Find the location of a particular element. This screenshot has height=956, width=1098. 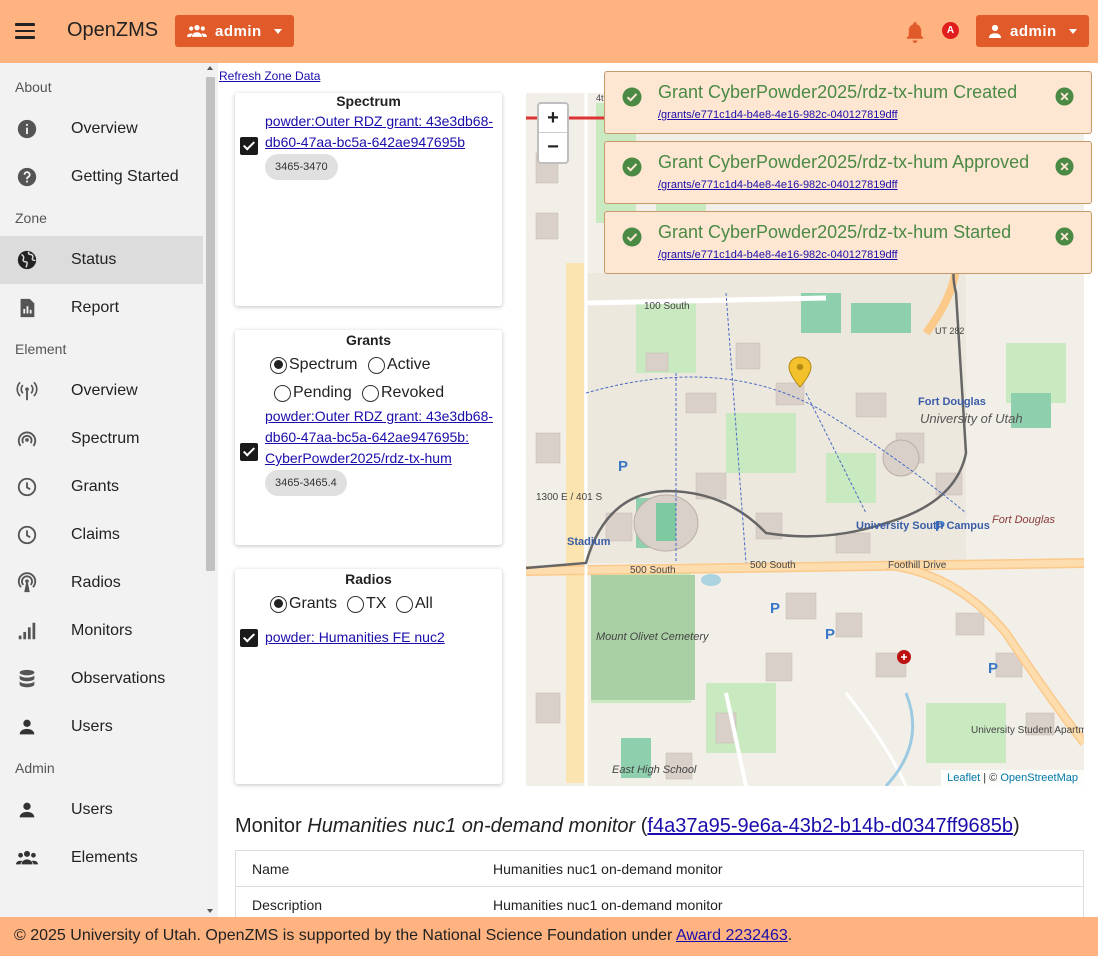

sidebar-item-element-users: Users is located at coordinates (101, 727).